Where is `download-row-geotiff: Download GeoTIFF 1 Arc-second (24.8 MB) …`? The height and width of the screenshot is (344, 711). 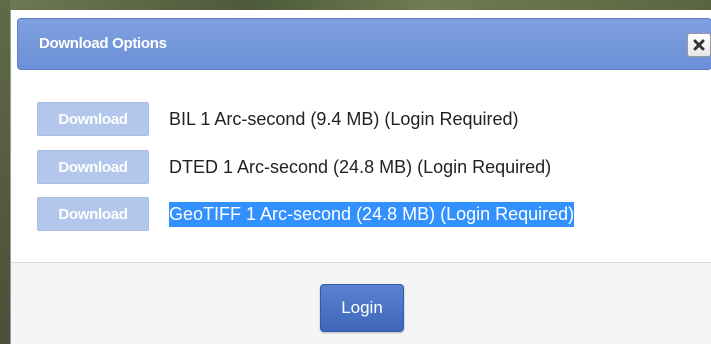 download-row-geotiff: Download GeoTIFF 1 Arc-second (24.8 MB) … is located at coordinates (306, 214).